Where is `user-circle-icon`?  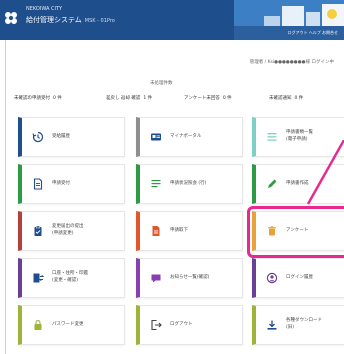
user-circle-icon is located at coordinates (272, 278).